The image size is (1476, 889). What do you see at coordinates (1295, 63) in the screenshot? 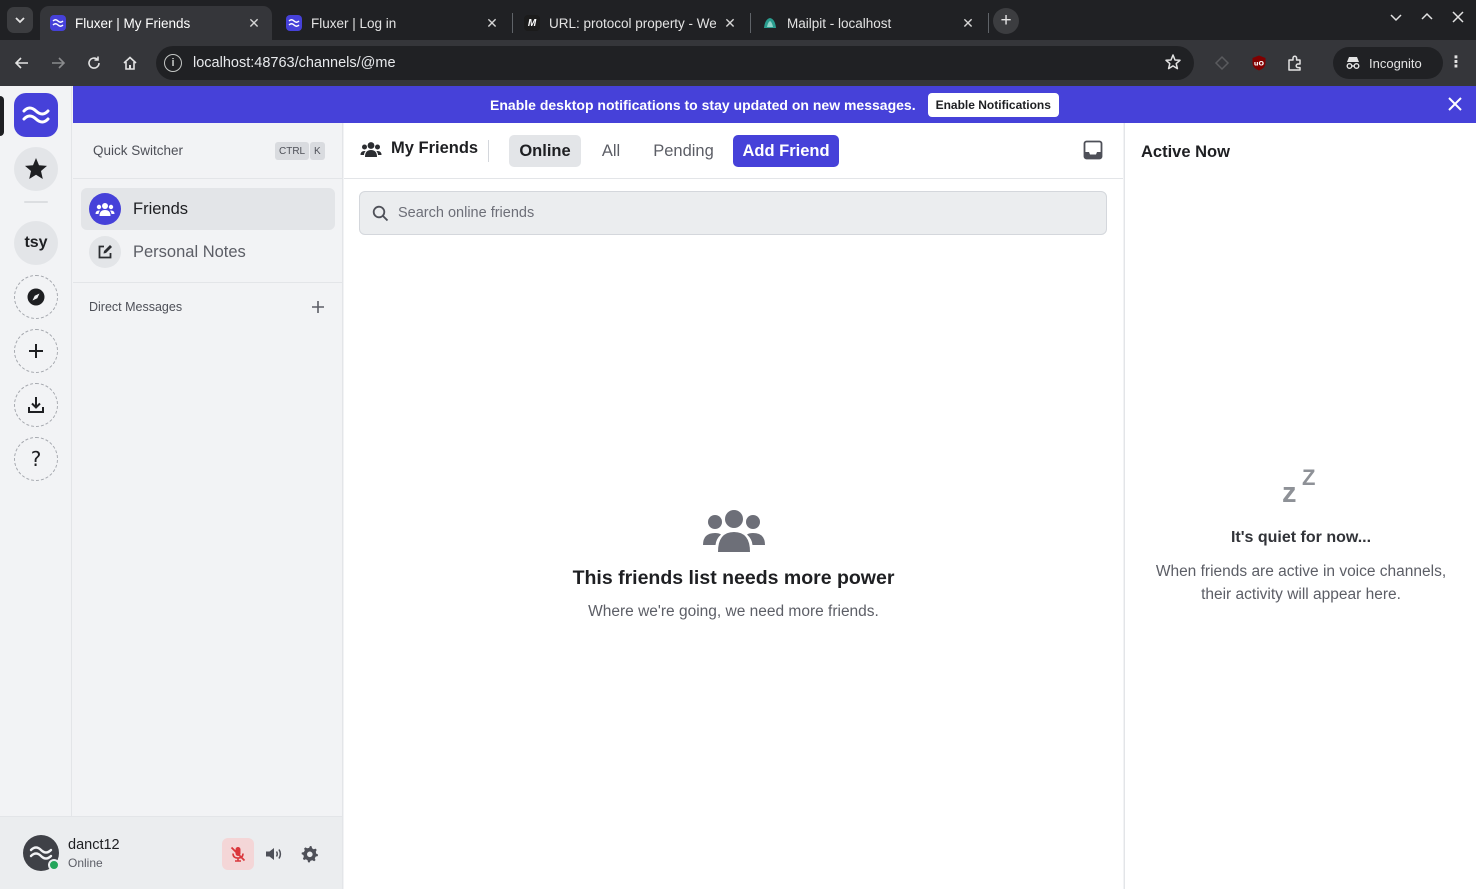
I see `extensions-icon` at bounding box center [1295, 63].